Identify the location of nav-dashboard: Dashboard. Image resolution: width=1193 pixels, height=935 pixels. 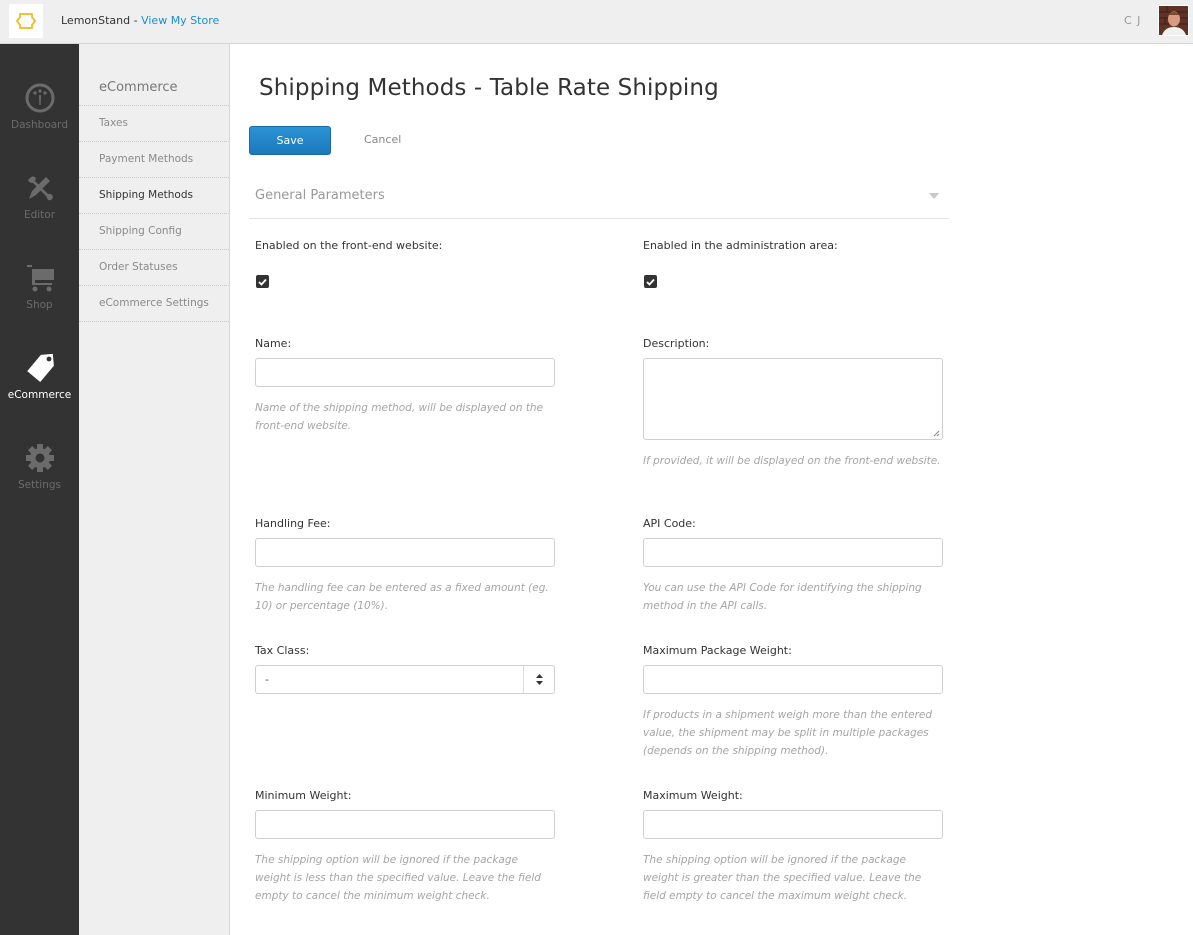
(39, 120).